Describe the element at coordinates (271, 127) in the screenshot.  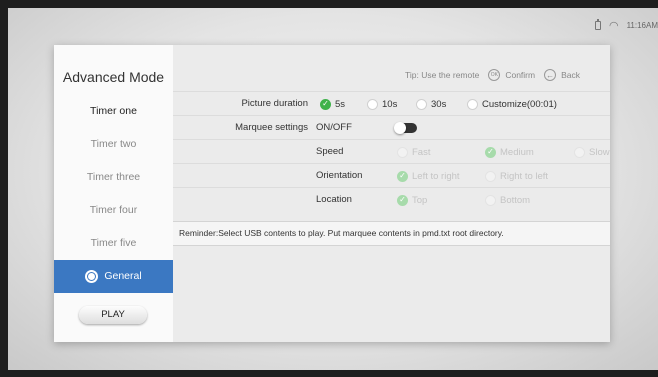
I see `marquee-settings-label: Marquee settings` at that location.